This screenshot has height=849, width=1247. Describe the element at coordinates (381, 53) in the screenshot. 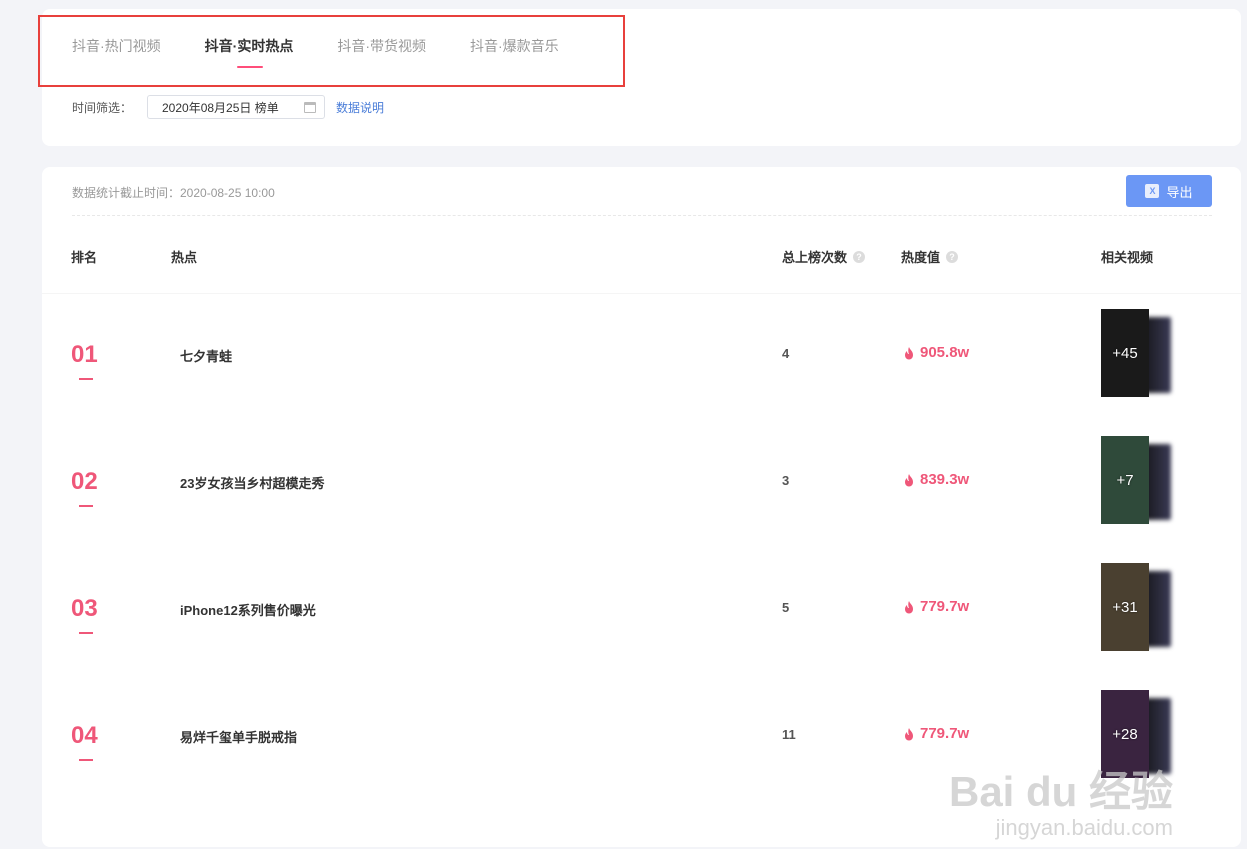

I see `tab-goods-videos: 抖音·带货视频` at that location.